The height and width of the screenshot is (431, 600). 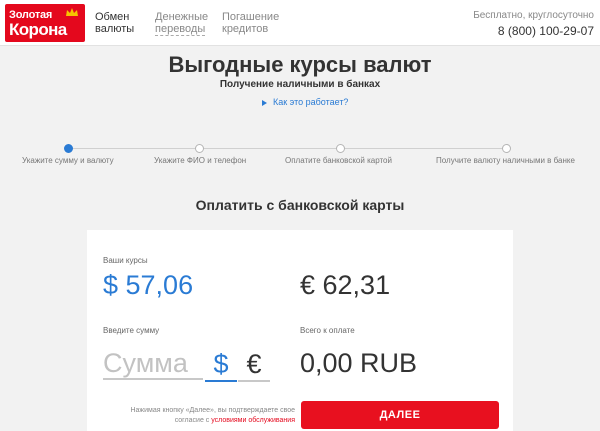 I want to click on logo-line2: Корона, so click(x=38, y=29).